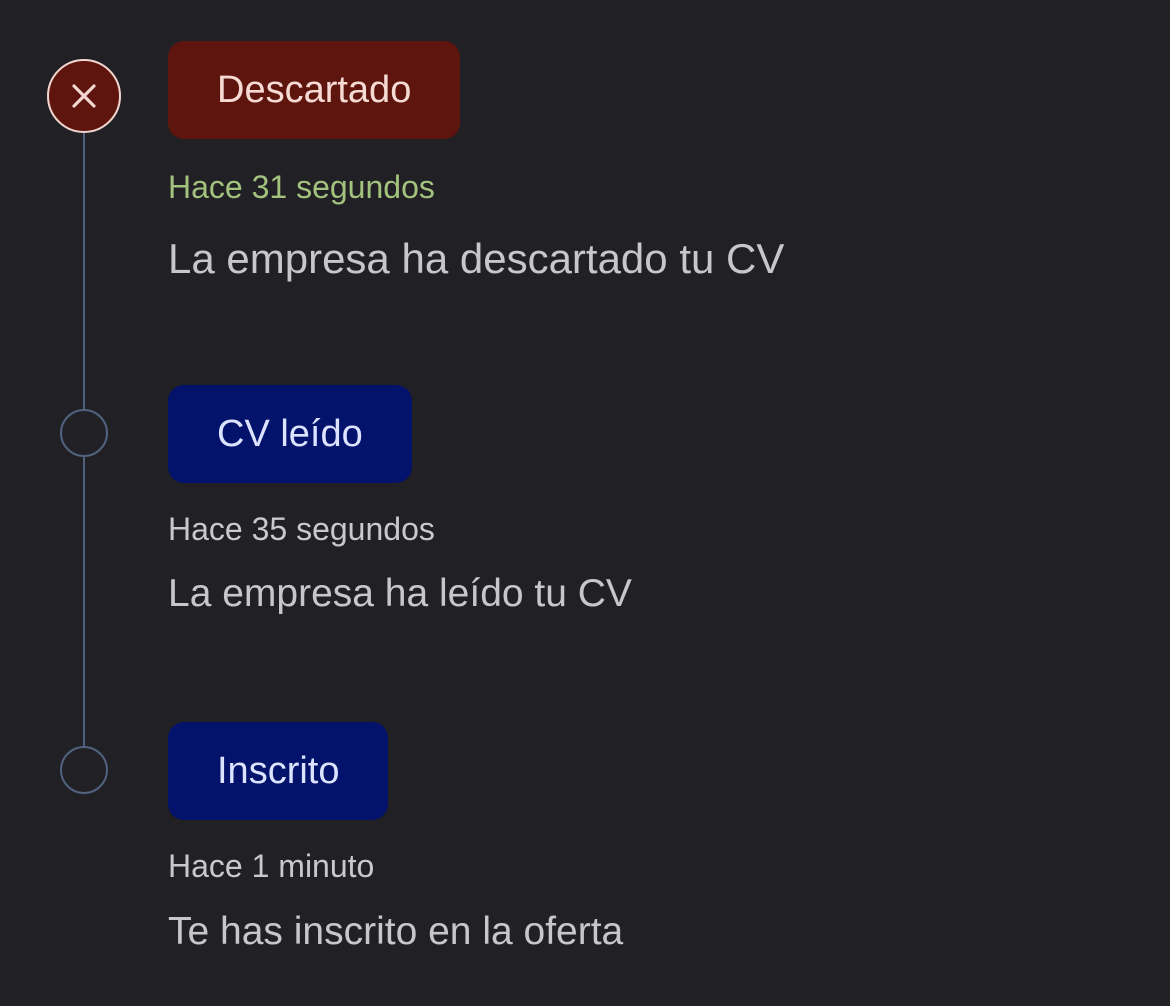  I want to click on discarded-status-node, so click(84, 96).